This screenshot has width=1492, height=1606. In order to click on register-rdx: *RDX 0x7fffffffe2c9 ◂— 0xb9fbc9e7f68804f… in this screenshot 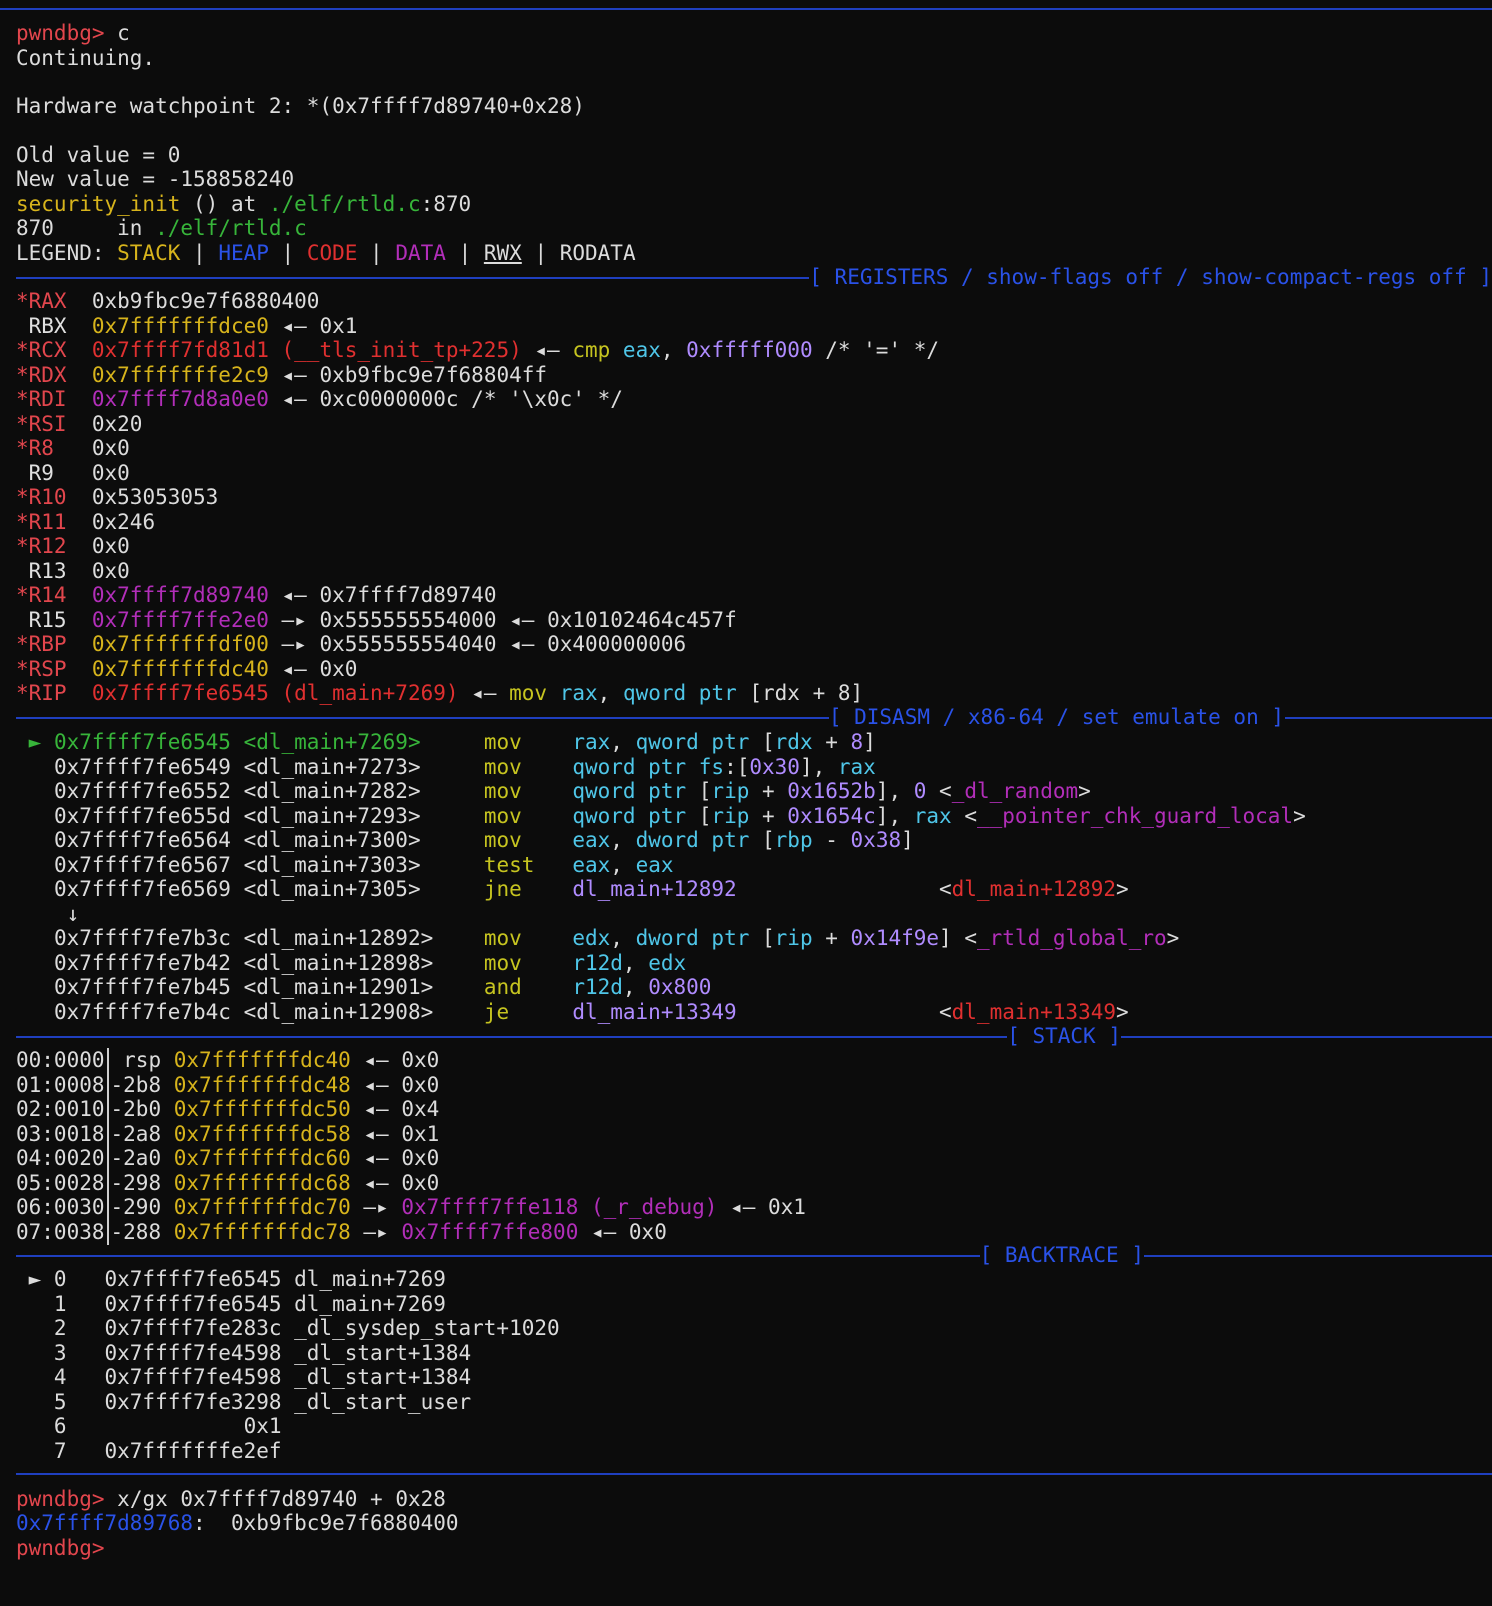, I will do `click(282, 375)`.